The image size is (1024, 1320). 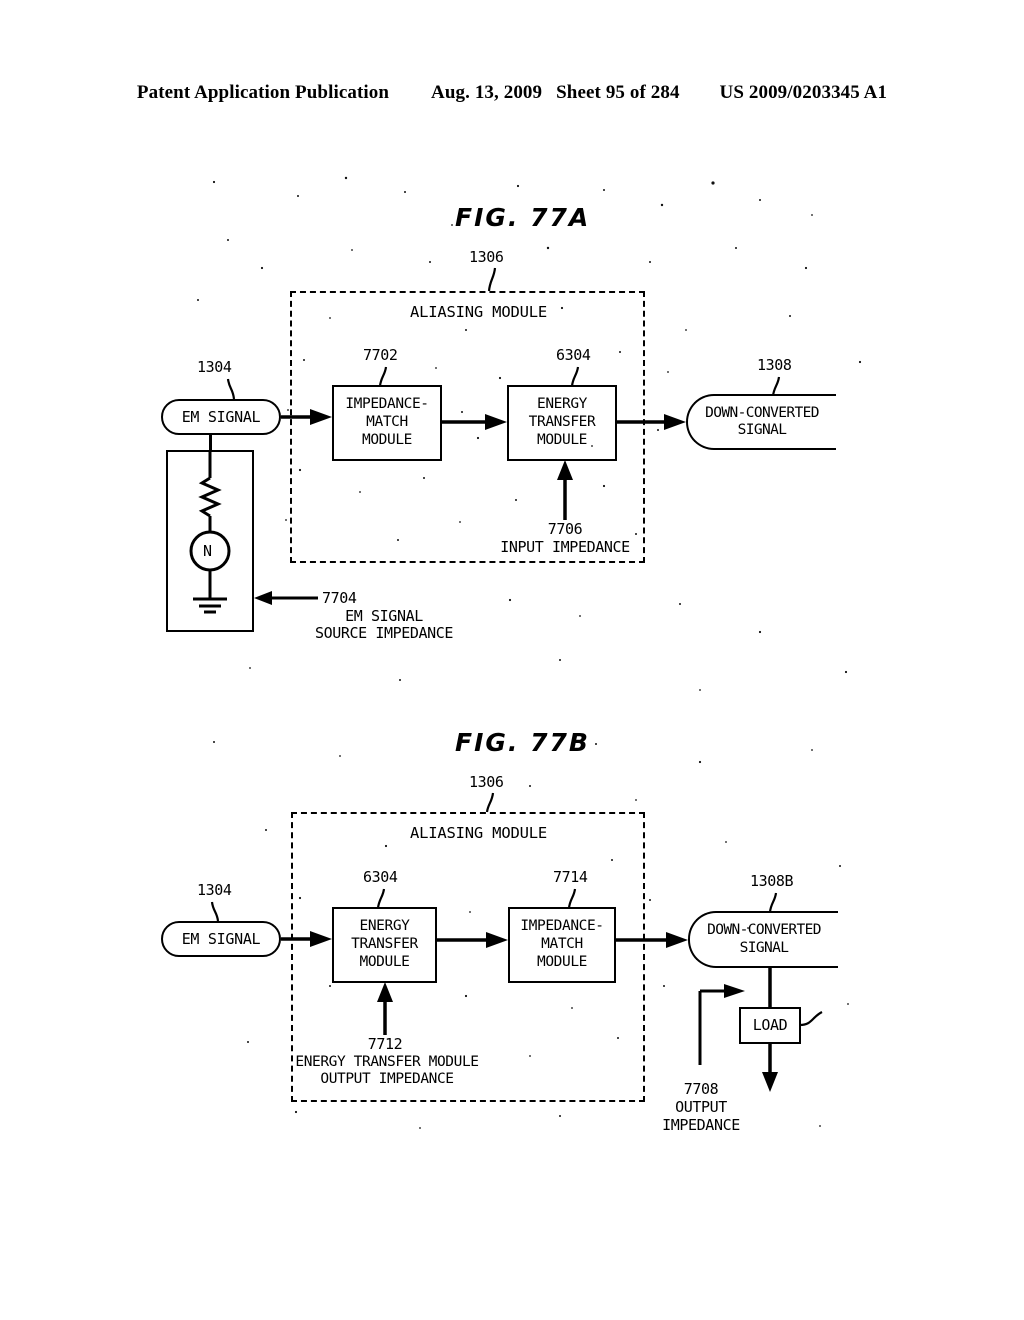 What do you see at coordinates (701, 1107) in the screenshot?
I see `output-impedance-line1: OUTPUT` at bounding box center [701, 1107].